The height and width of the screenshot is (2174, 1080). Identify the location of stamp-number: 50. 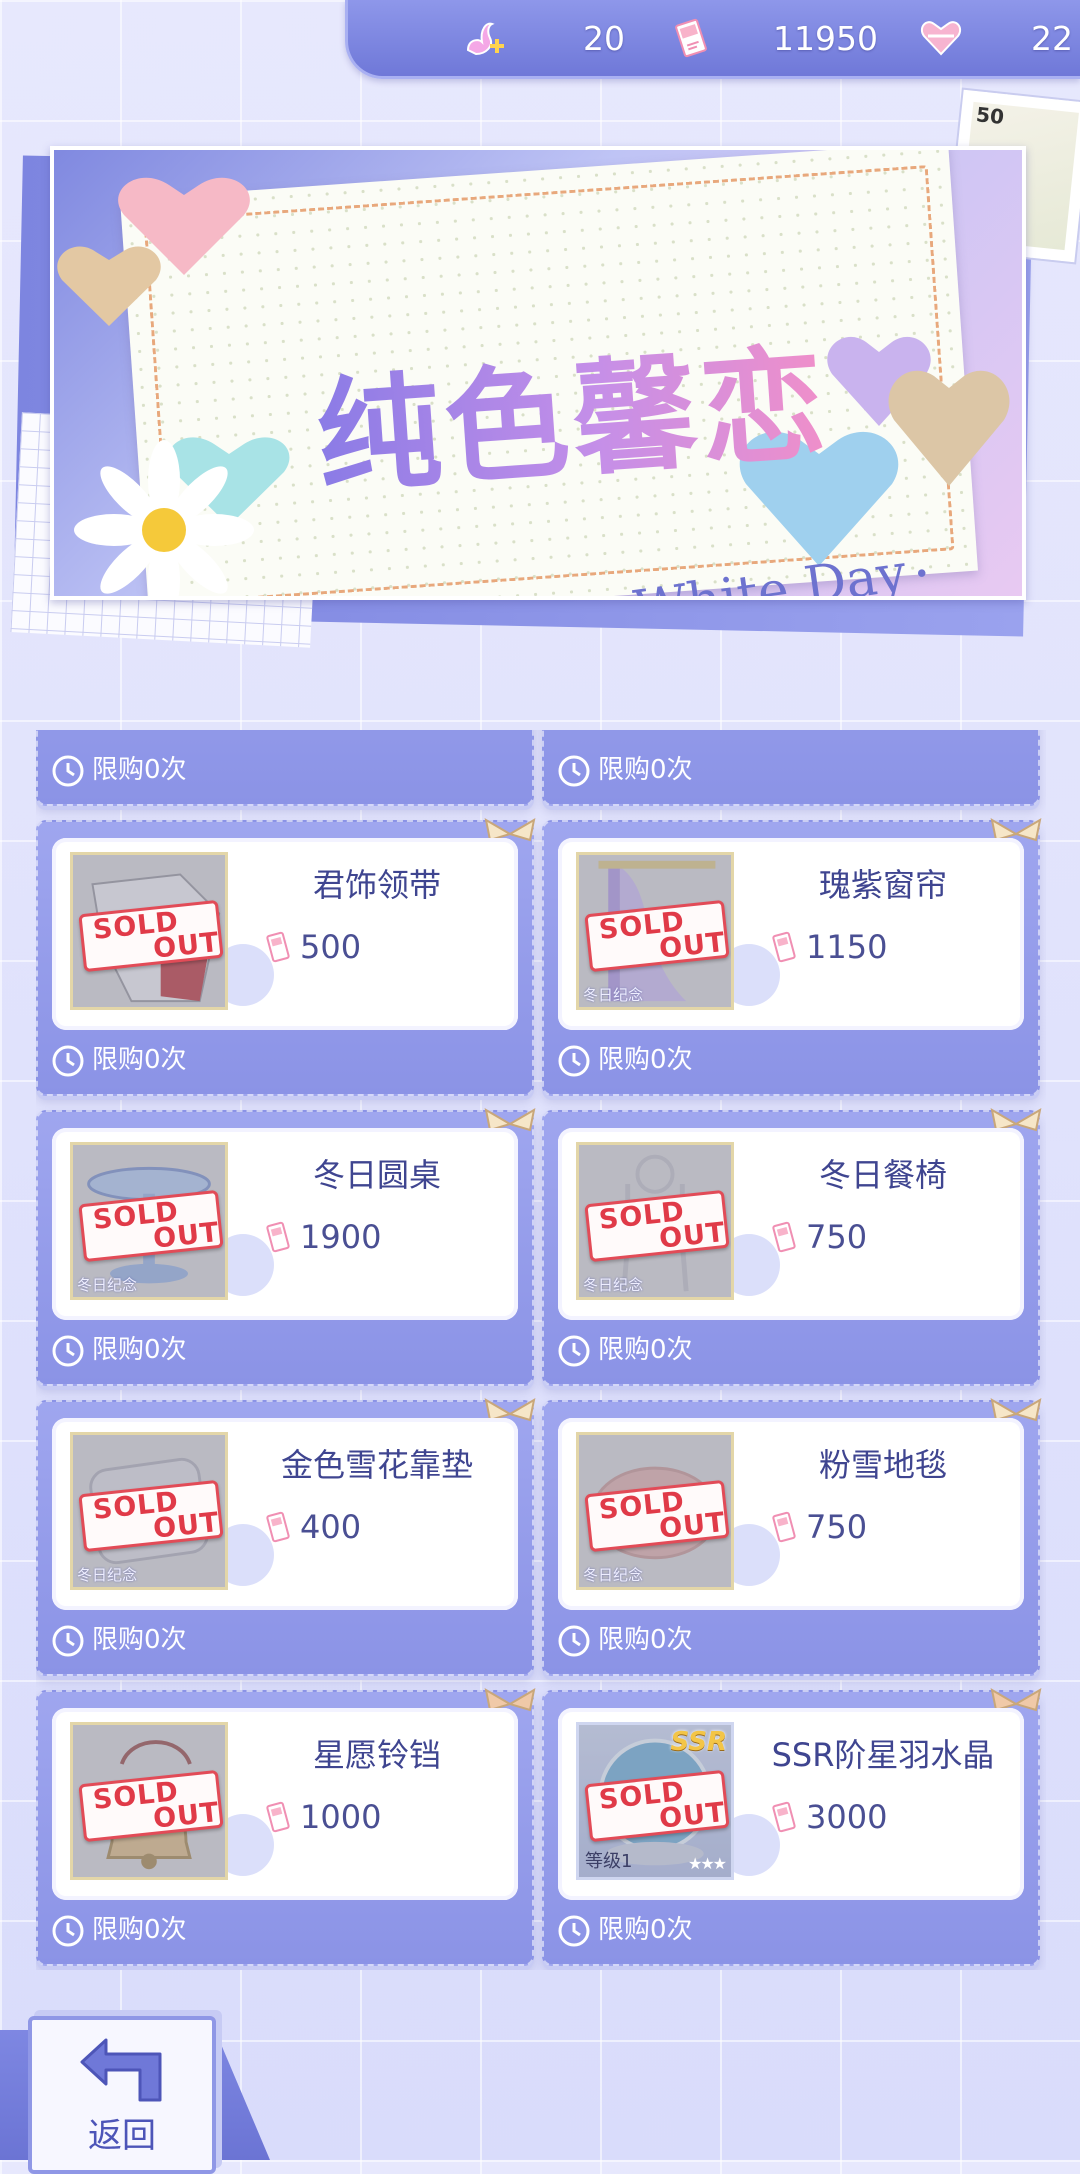
(990, 116).